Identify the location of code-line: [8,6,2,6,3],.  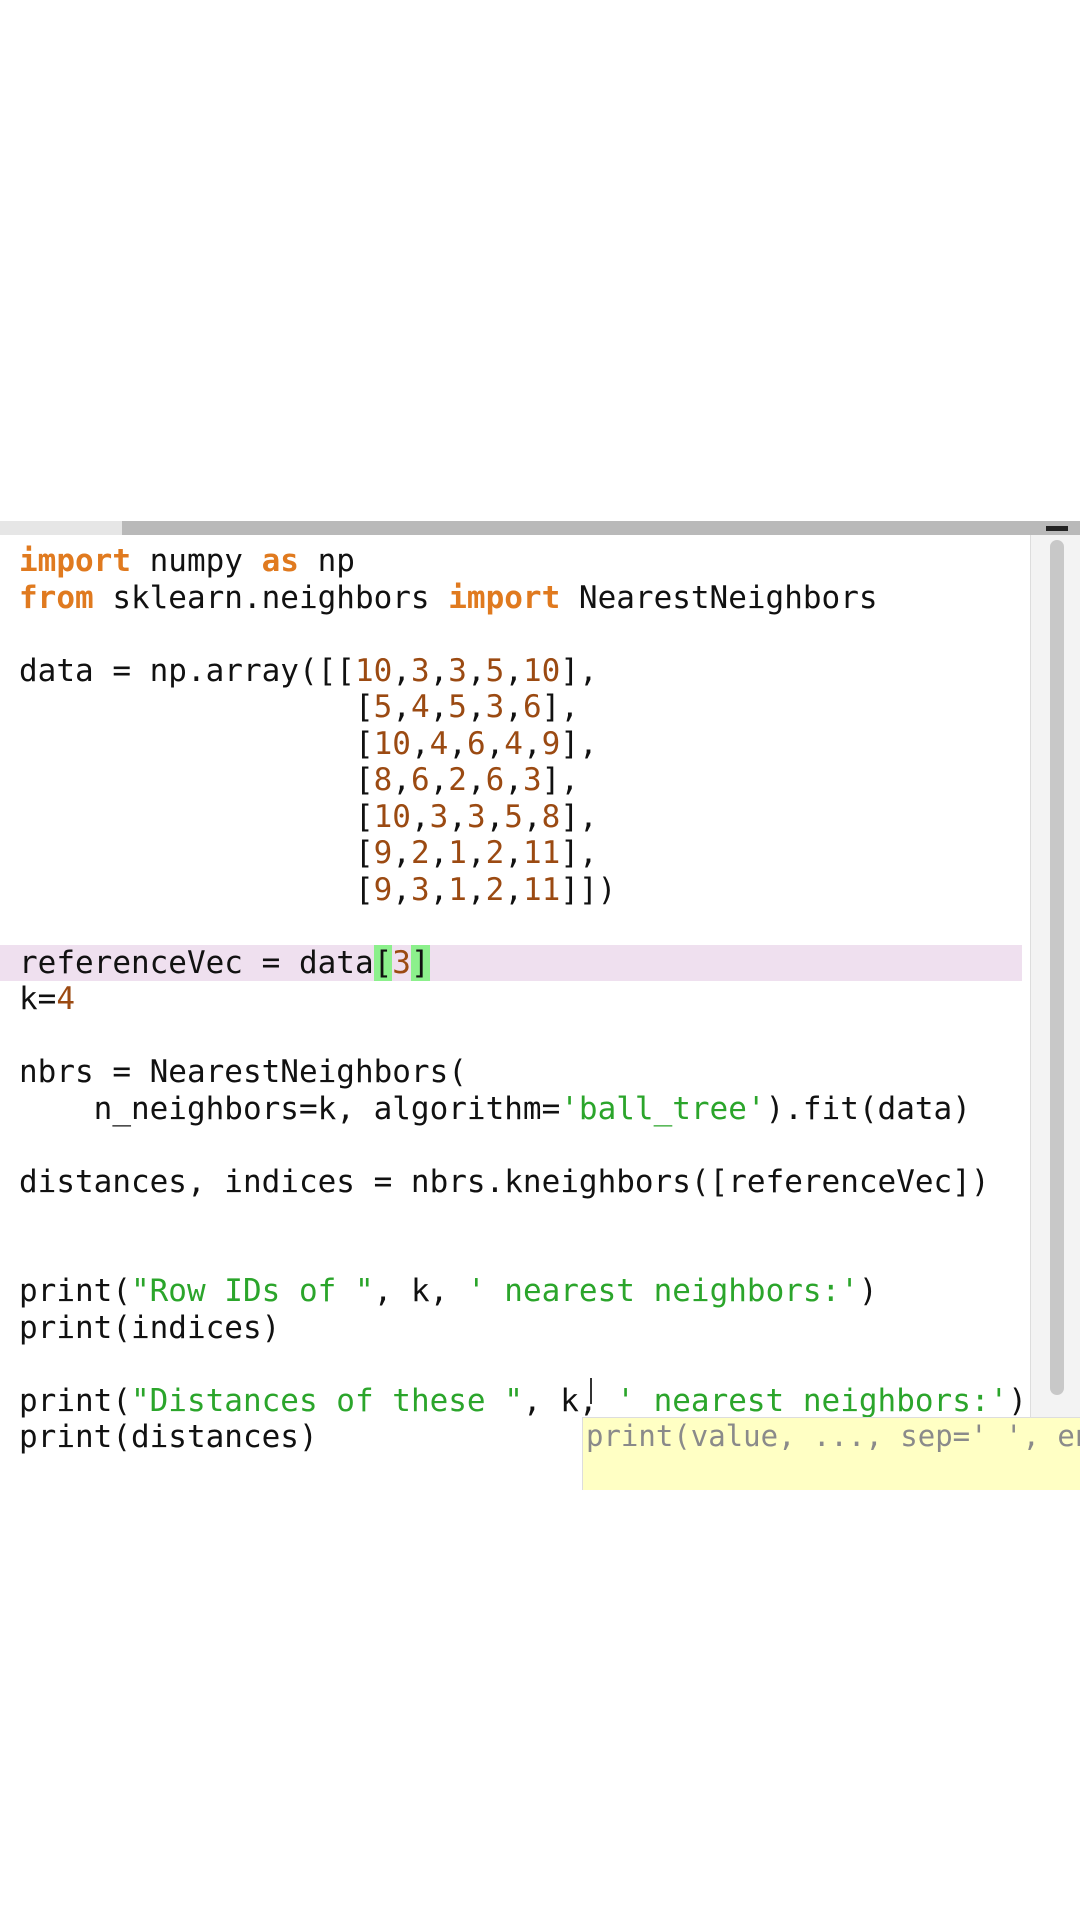
(299, 780).